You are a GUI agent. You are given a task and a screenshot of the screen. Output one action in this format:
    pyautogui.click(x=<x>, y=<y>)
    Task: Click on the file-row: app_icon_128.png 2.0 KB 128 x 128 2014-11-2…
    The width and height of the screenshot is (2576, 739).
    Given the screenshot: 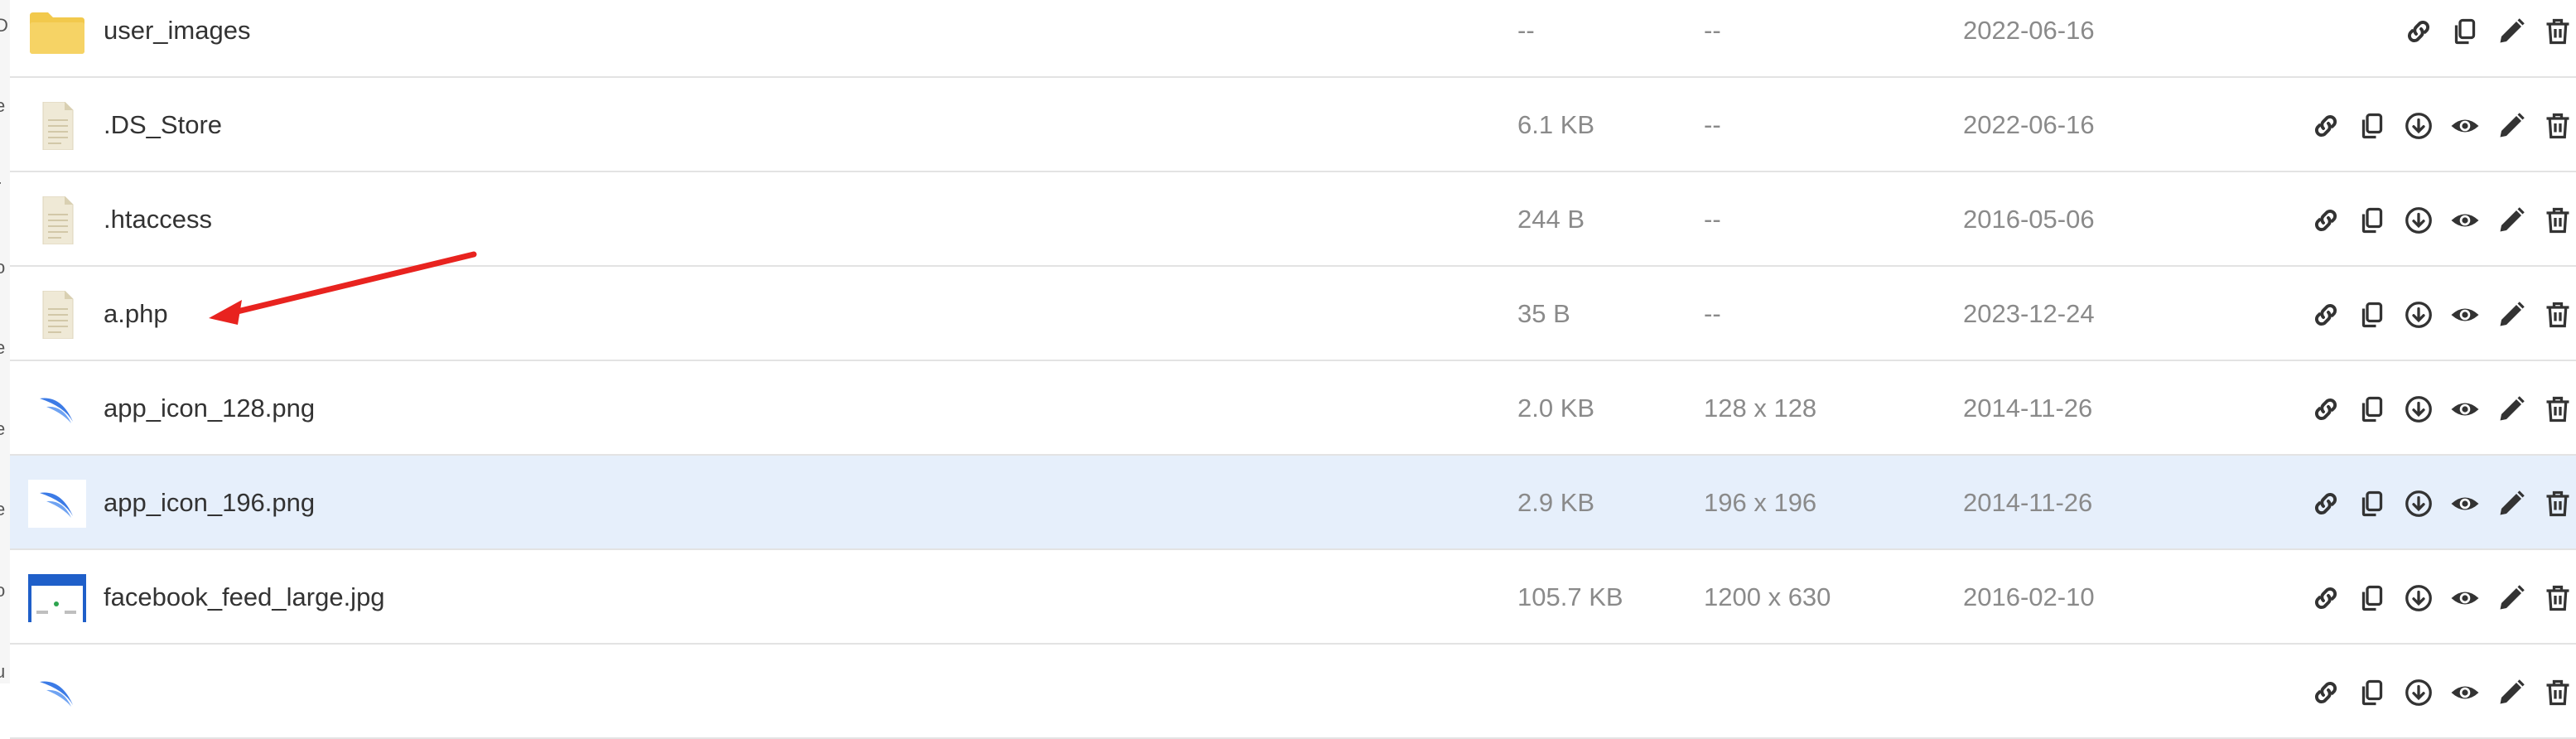 What is the action you would take?
    pyautogui.click(x=1293, y=408)
    